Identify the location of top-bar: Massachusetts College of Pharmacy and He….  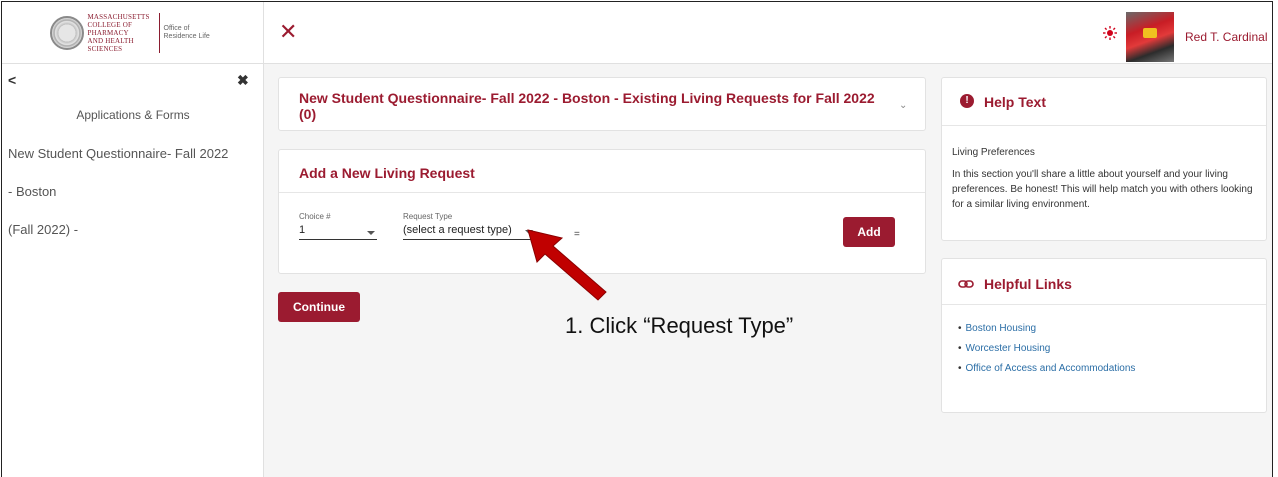
(637, 33).